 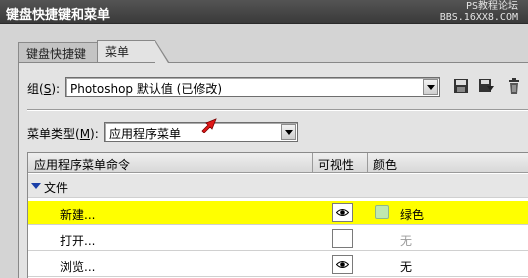 What do you see at coordinates (117, 52) in the screenshot?
I see `tab-menus-label: 菜单` at bounding box center [117, 52].